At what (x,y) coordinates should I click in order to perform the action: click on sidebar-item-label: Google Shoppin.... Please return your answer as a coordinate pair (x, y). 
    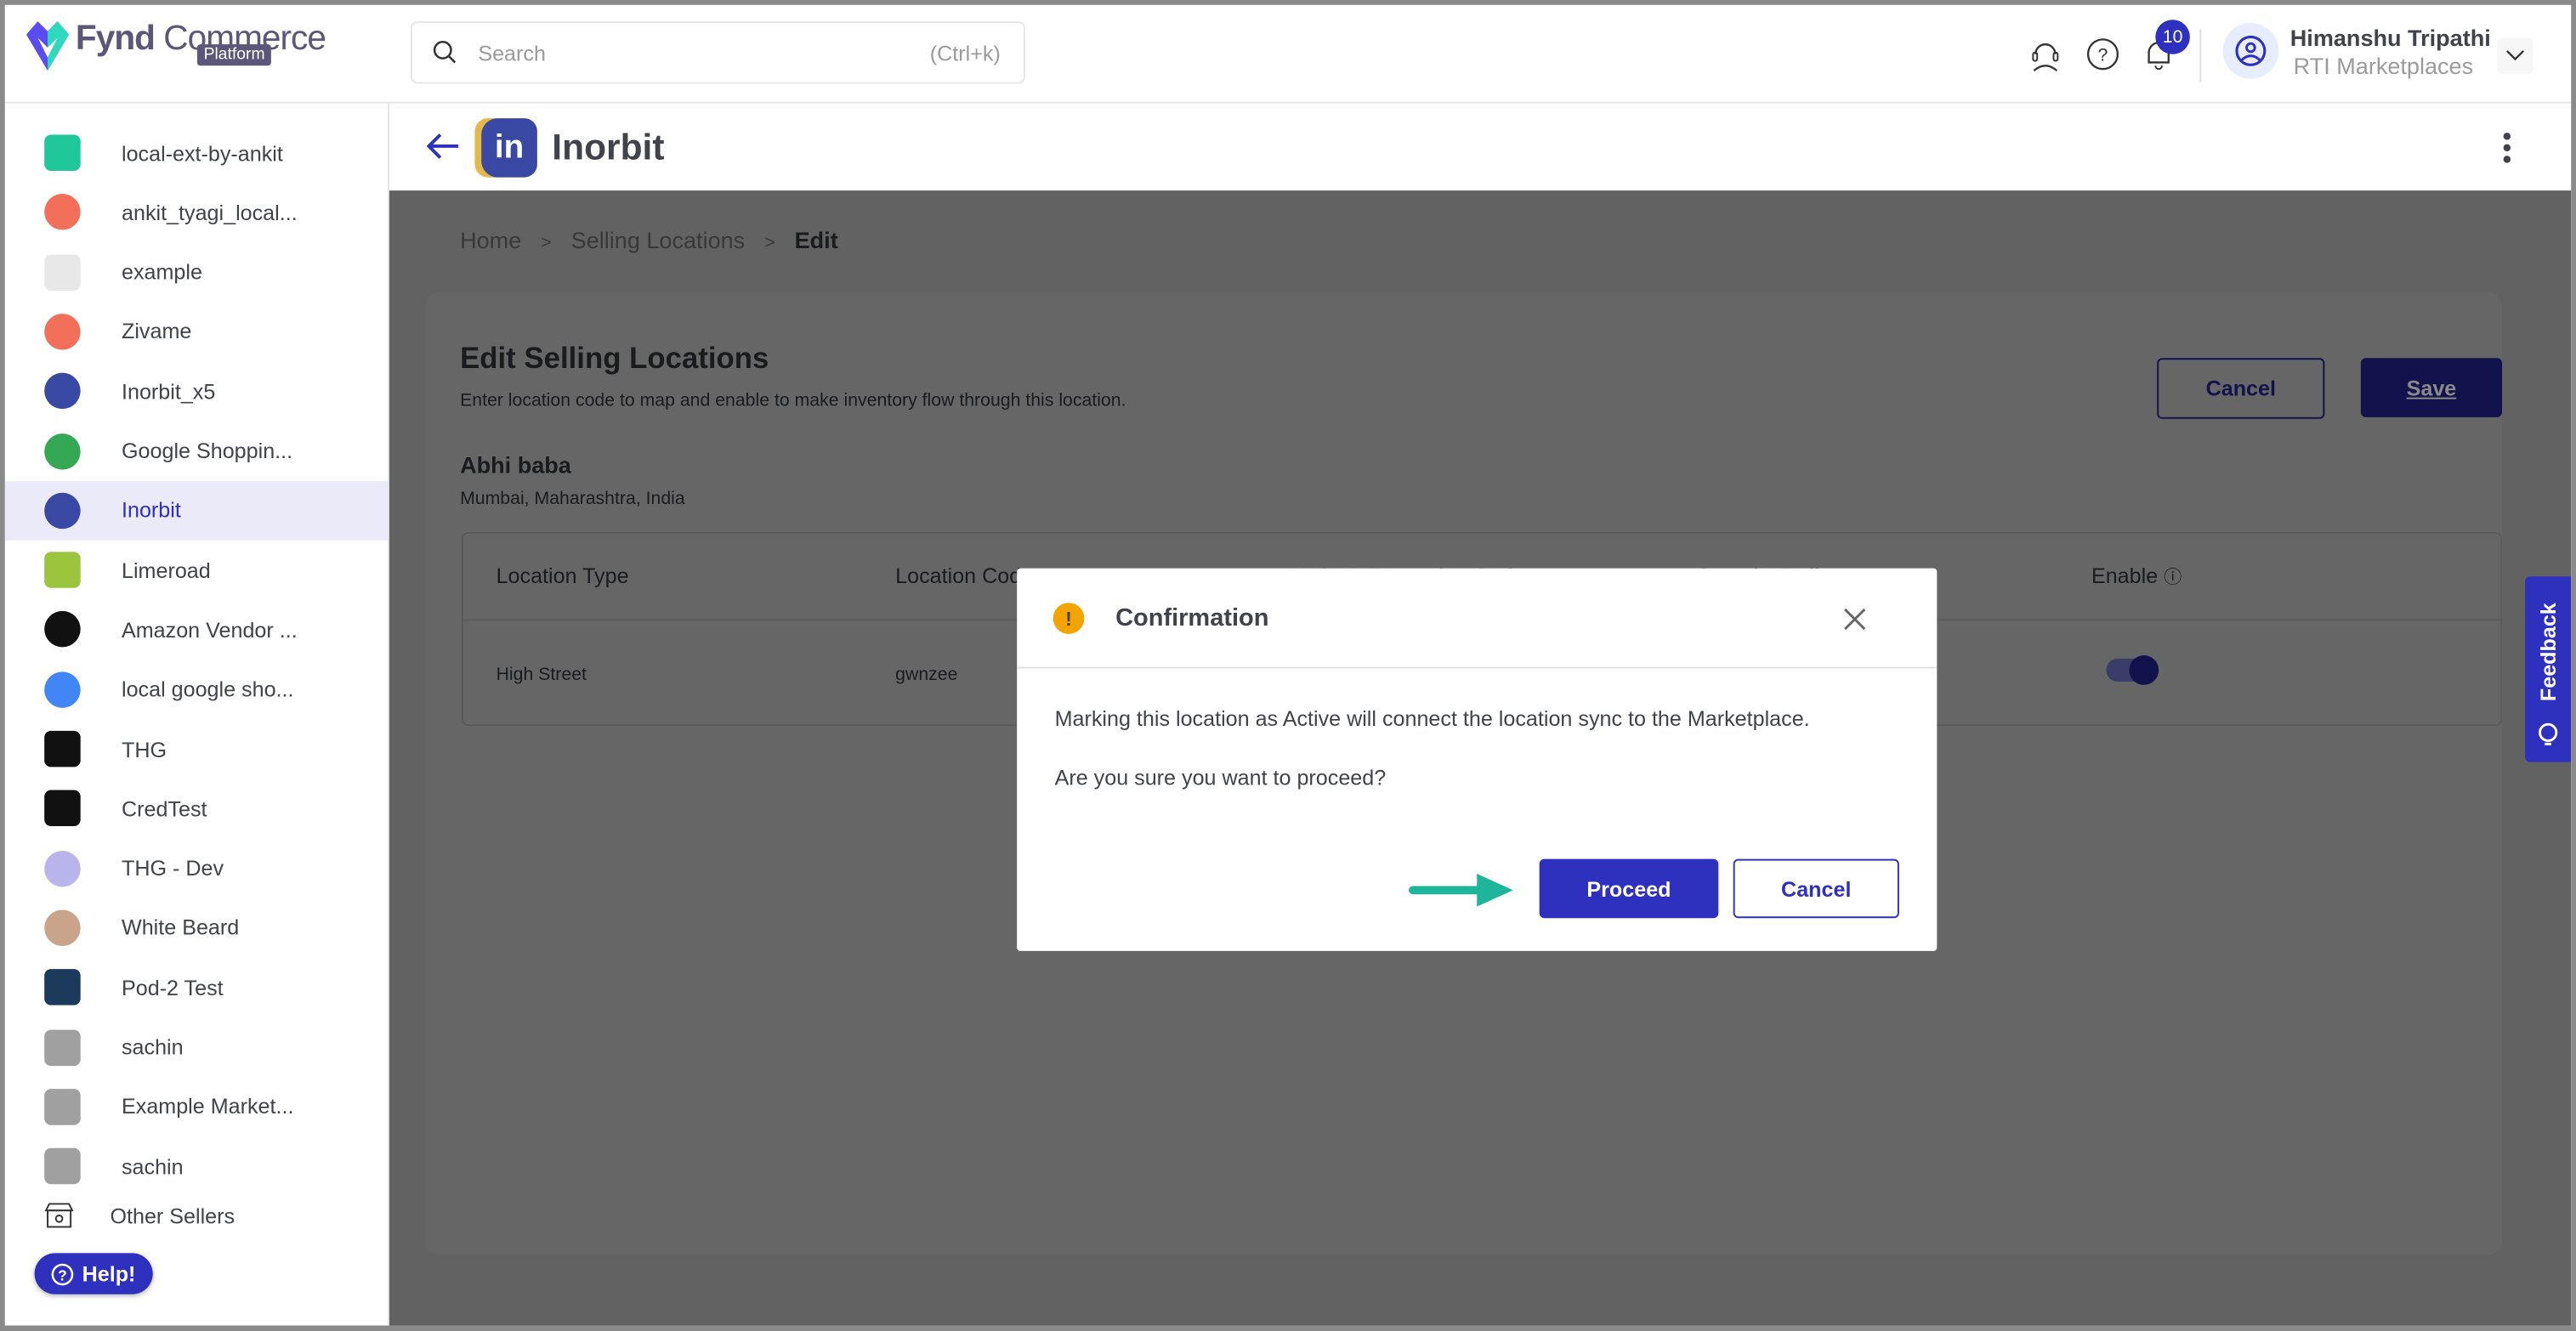
    Looking at the image, I should click on (207, 450).